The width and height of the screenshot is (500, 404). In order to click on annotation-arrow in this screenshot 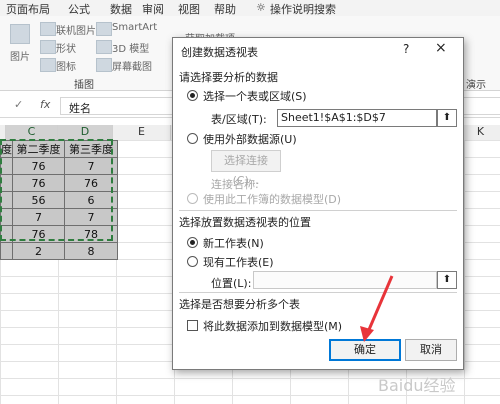, I will do `click(377, 308)`.